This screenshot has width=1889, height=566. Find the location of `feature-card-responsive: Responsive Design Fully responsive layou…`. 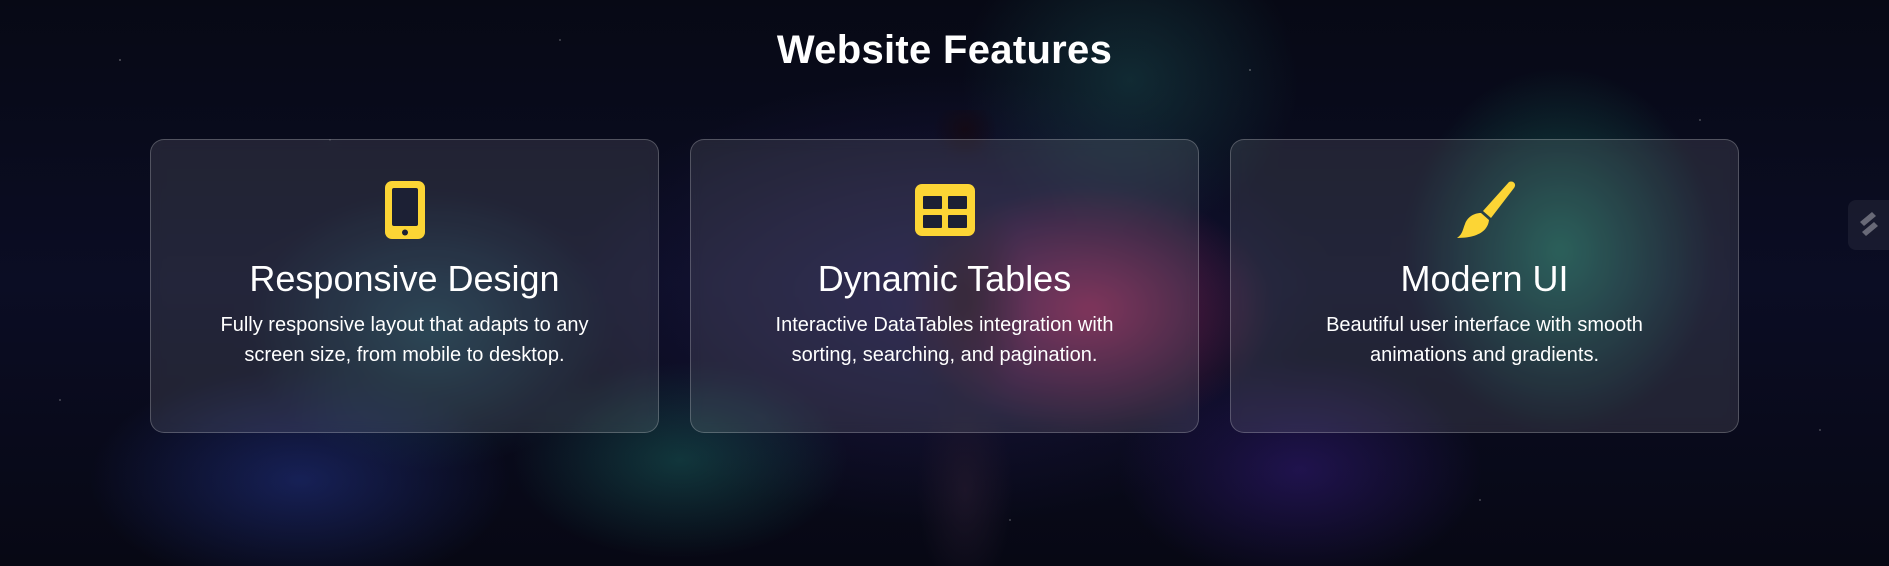

feature-card-responsive: Responsive Design Fully responsive layou… is located at coordinates (404, 286).